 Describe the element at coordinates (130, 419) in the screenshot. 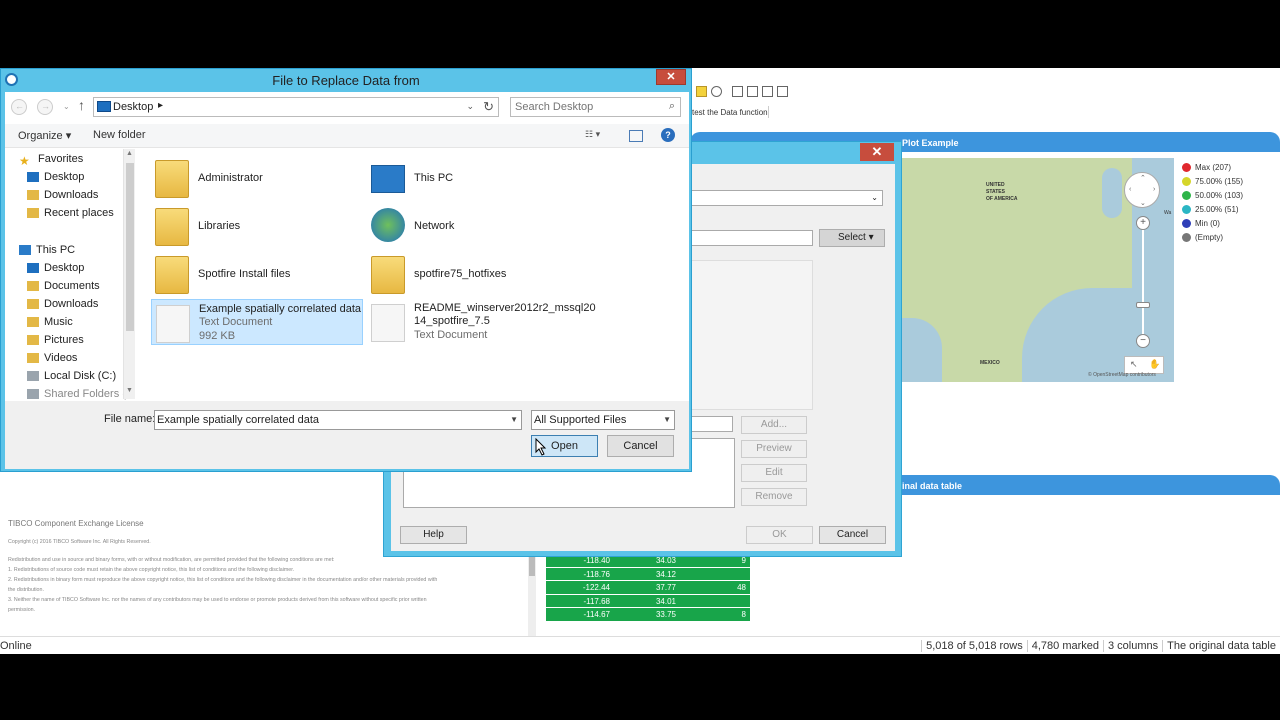

I see `file-name-label: File name:` at that location.